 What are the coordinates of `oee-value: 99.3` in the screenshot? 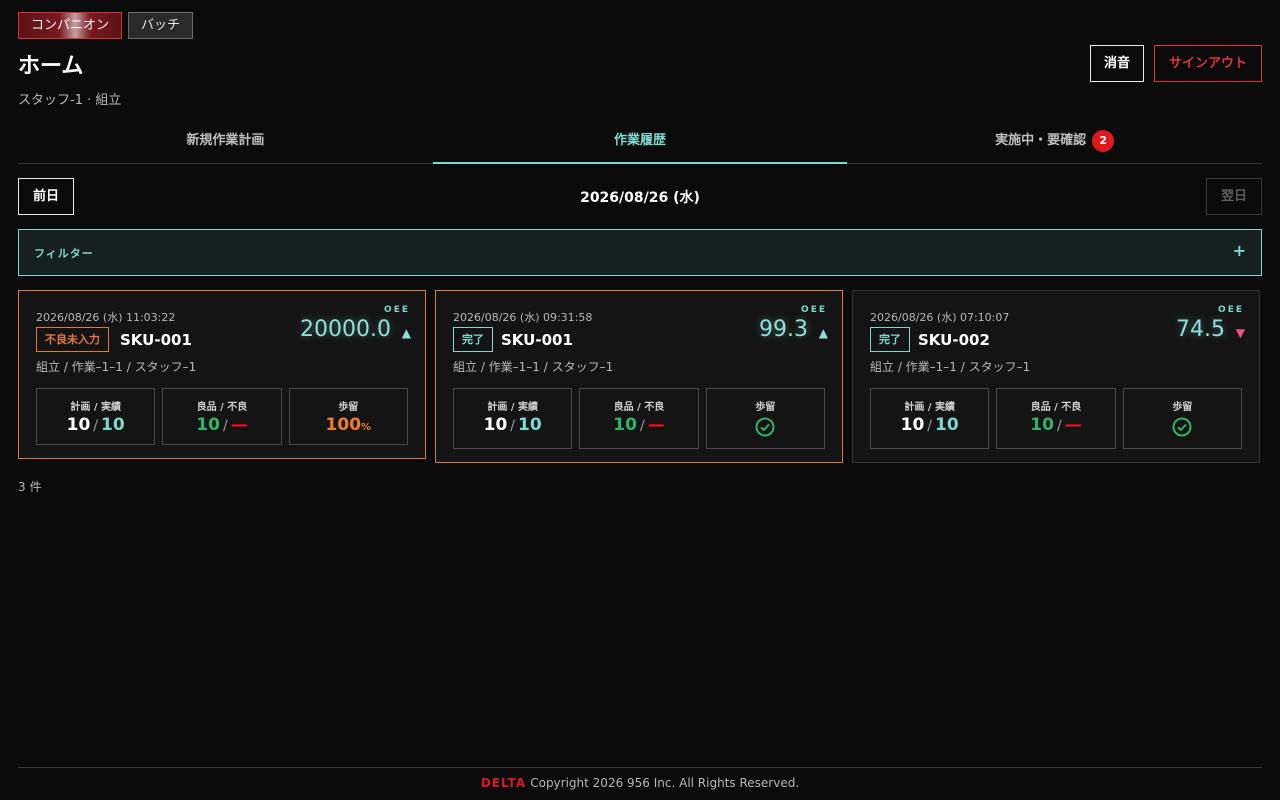 It's located at (783, 329).